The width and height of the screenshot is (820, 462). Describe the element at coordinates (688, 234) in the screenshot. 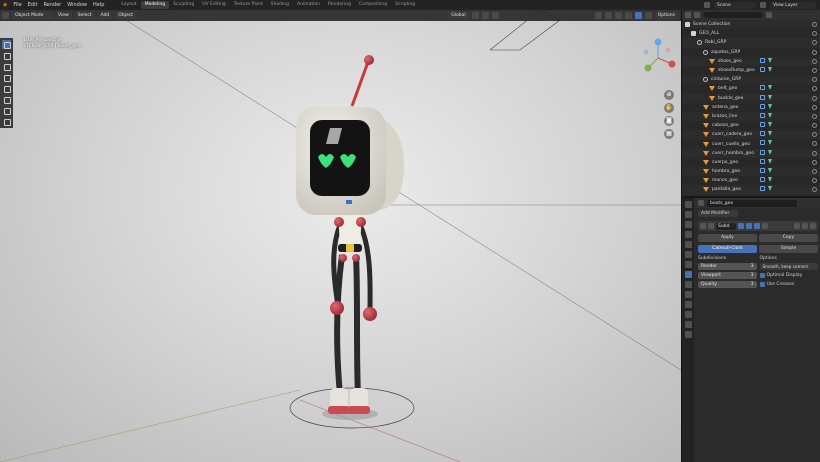

I see `view-layer-tab-icon` at that location.